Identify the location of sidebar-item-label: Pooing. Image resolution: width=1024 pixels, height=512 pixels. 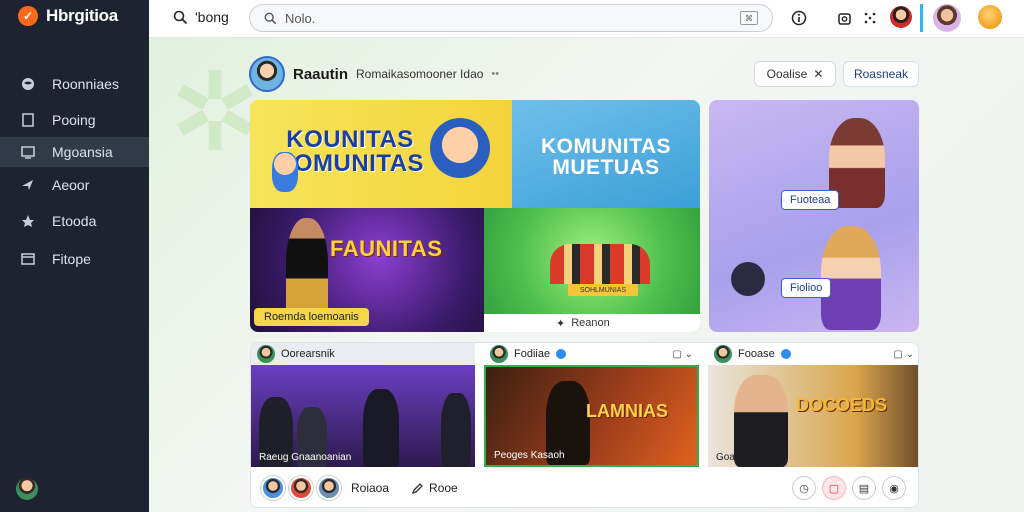
(74, 120).